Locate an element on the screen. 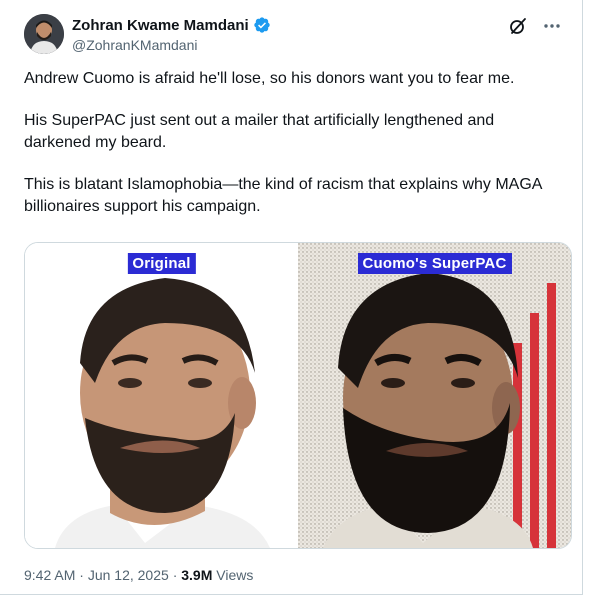  author-name-row: Zohran Kwame Mamdani is located at coordinates (171, 25).